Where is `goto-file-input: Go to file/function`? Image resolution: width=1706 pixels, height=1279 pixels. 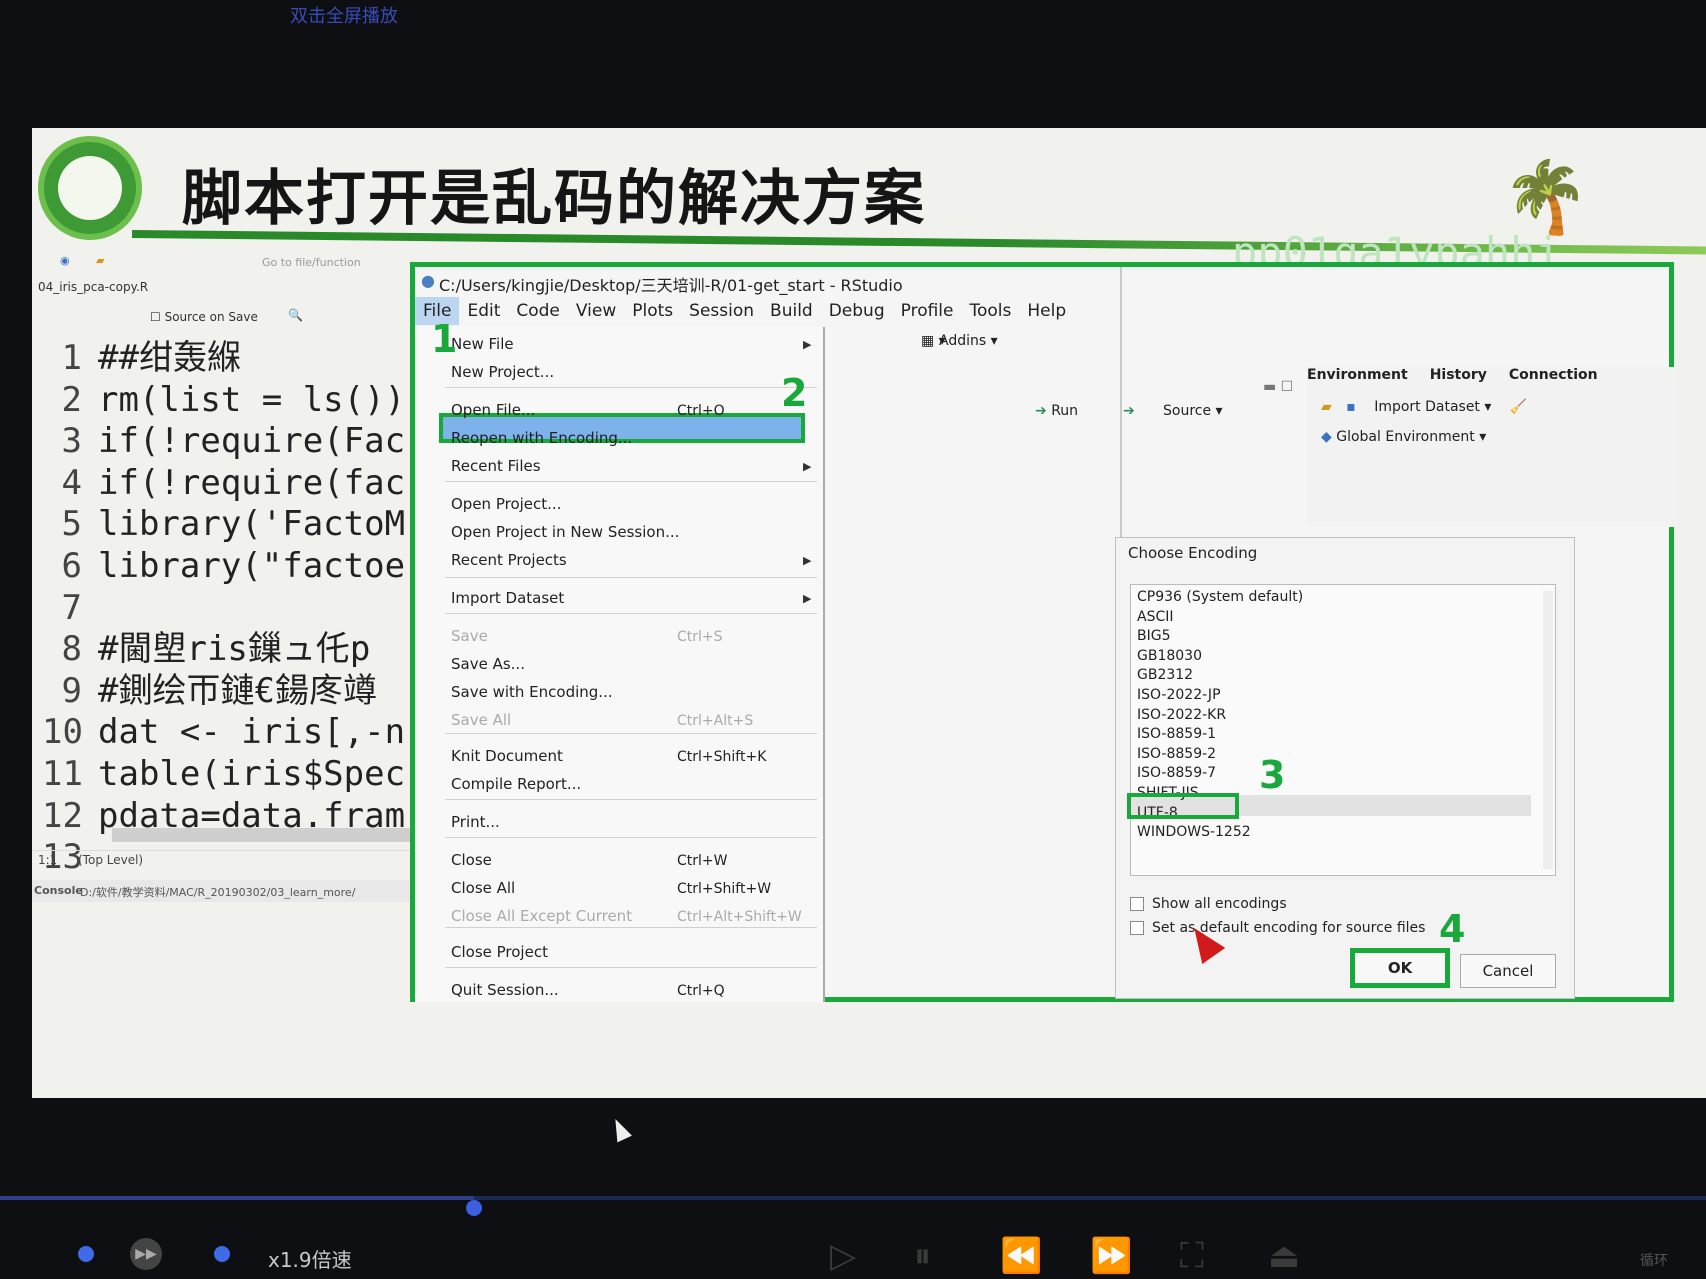 goto-file-input: Go to file/function is located at coordinates (311, 262).